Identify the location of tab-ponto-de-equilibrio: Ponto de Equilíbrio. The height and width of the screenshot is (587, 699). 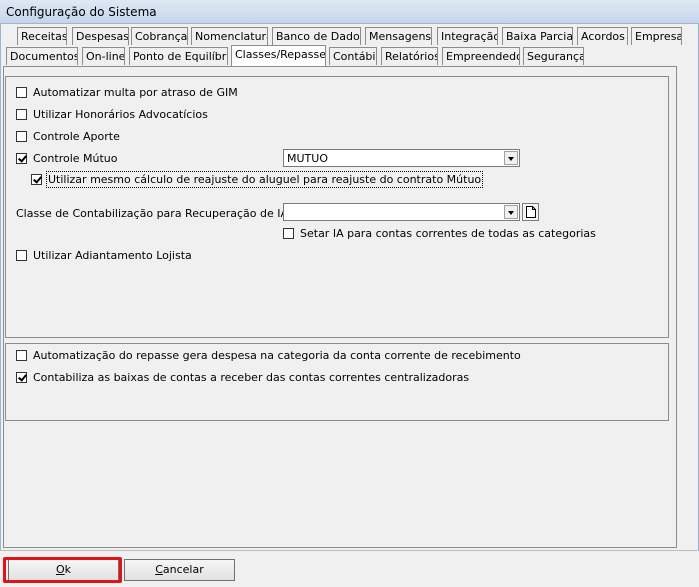
(178, 56).